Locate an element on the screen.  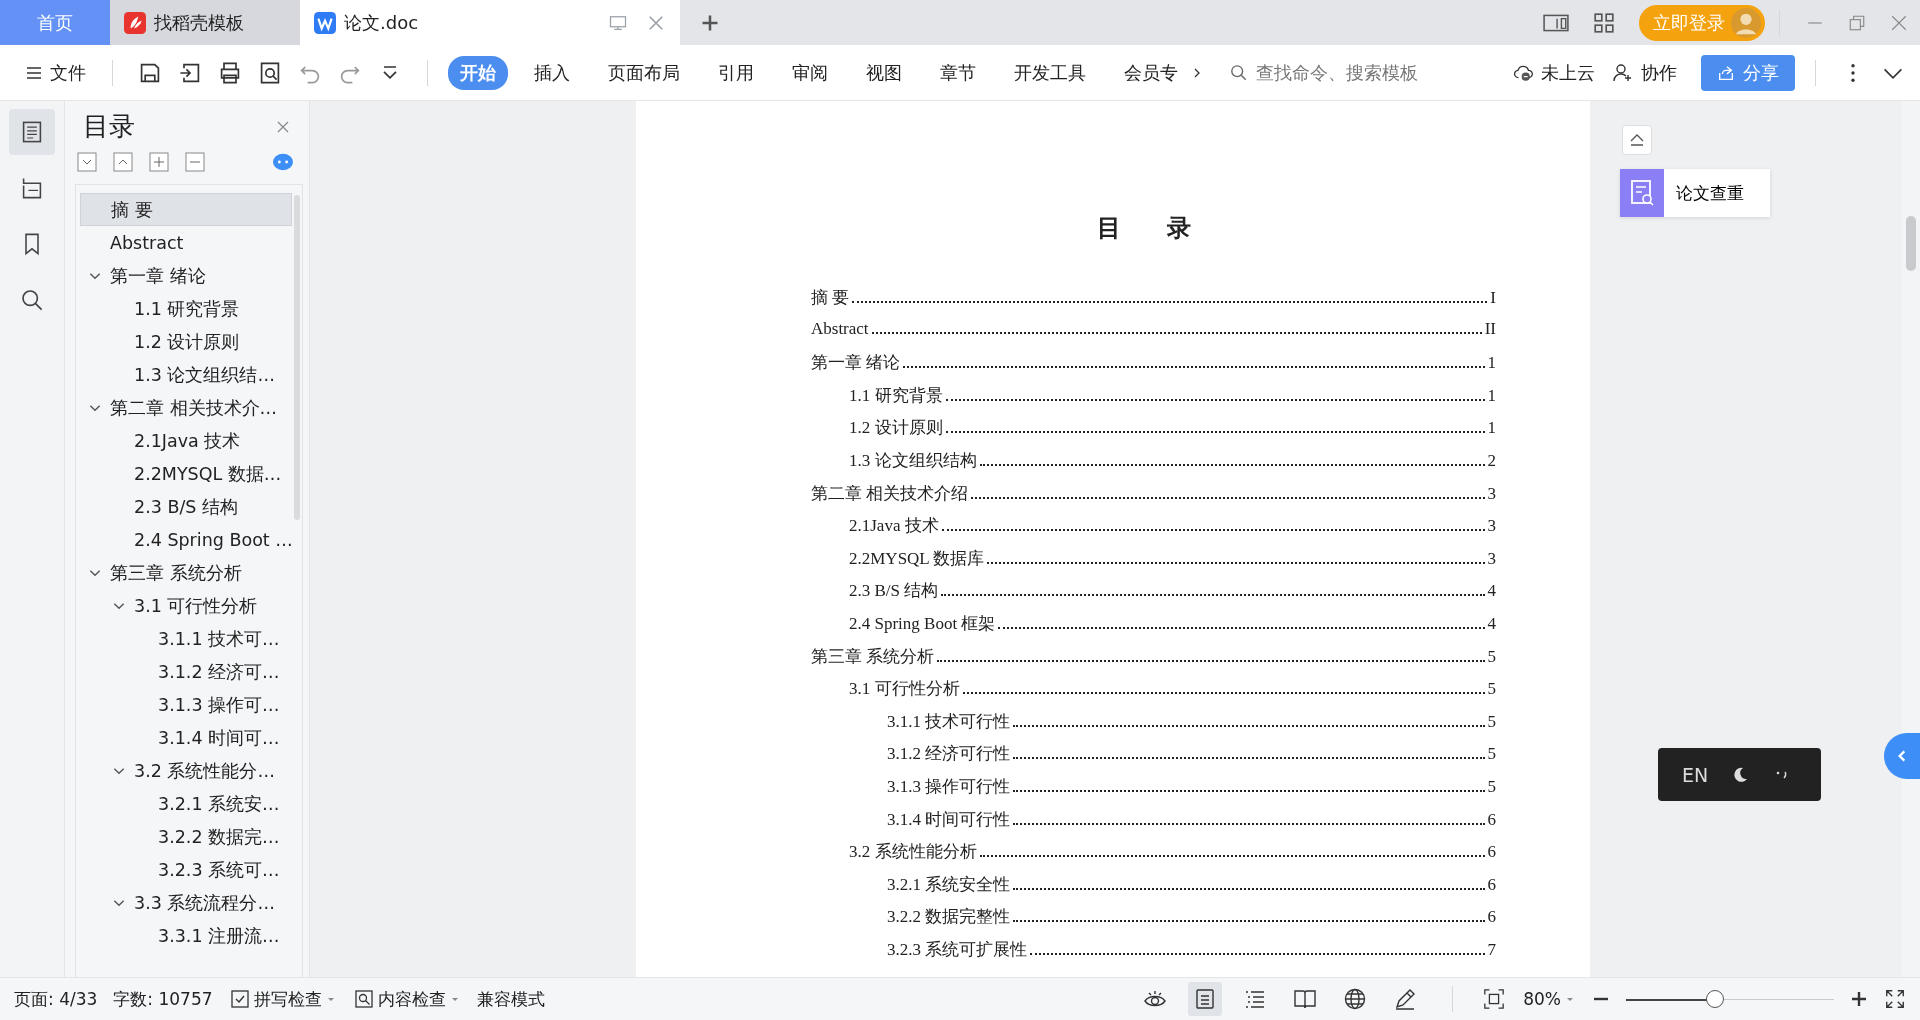
zoom-in-icon is located at coordinates (1859, 999).